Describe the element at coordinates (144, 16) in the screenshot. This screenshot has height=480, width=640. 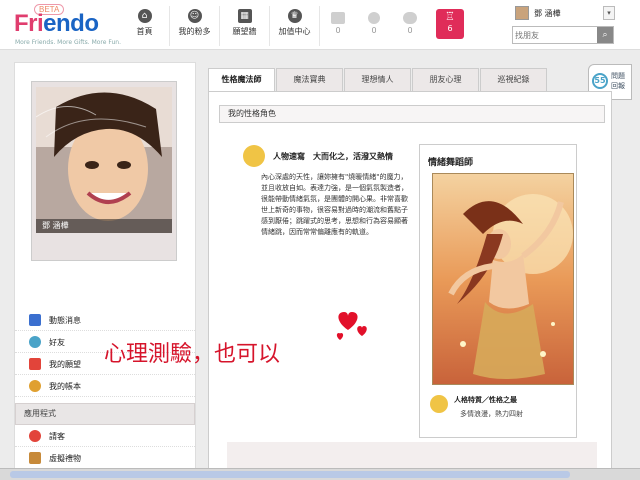
I see `home-icon: ⌂` at that location.